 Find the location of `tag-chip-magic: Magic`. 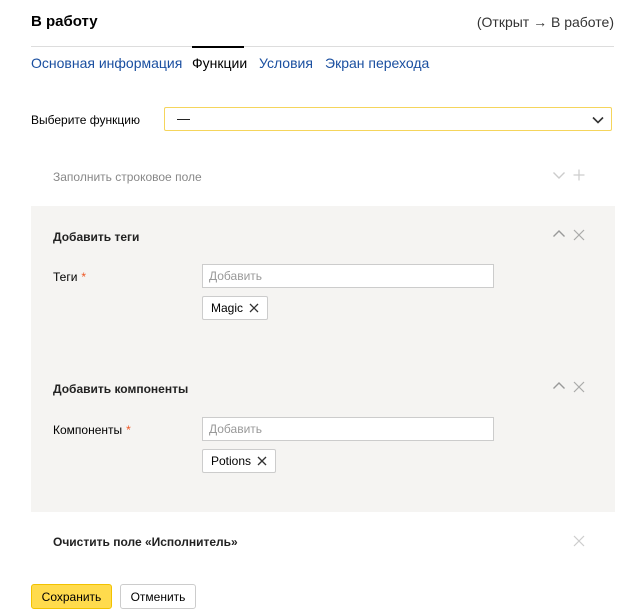

tag-chip-magic: Magic is located at coordinates (235, 308).